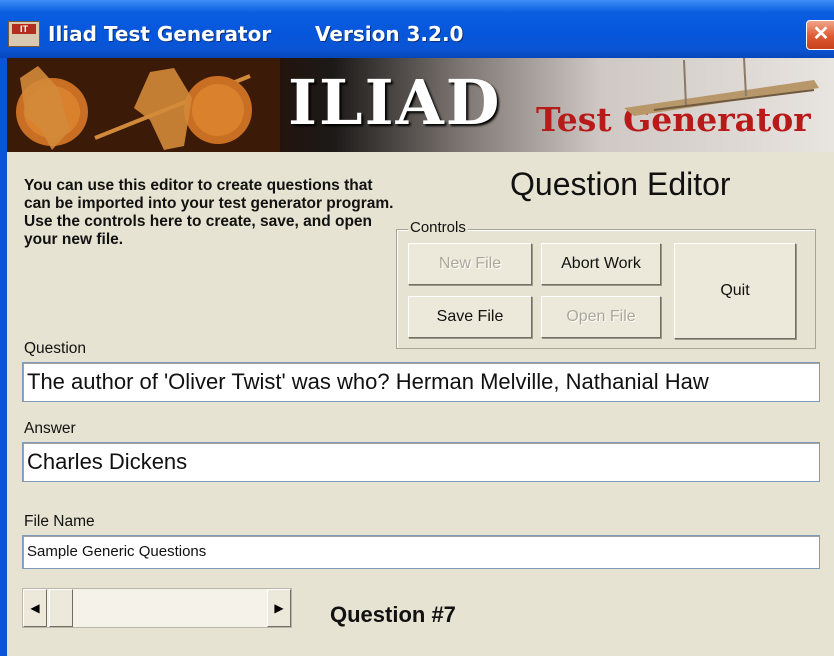 The image size is (834, 656). I want to click on version-label: Version 3.2.0, so click(389, 34).